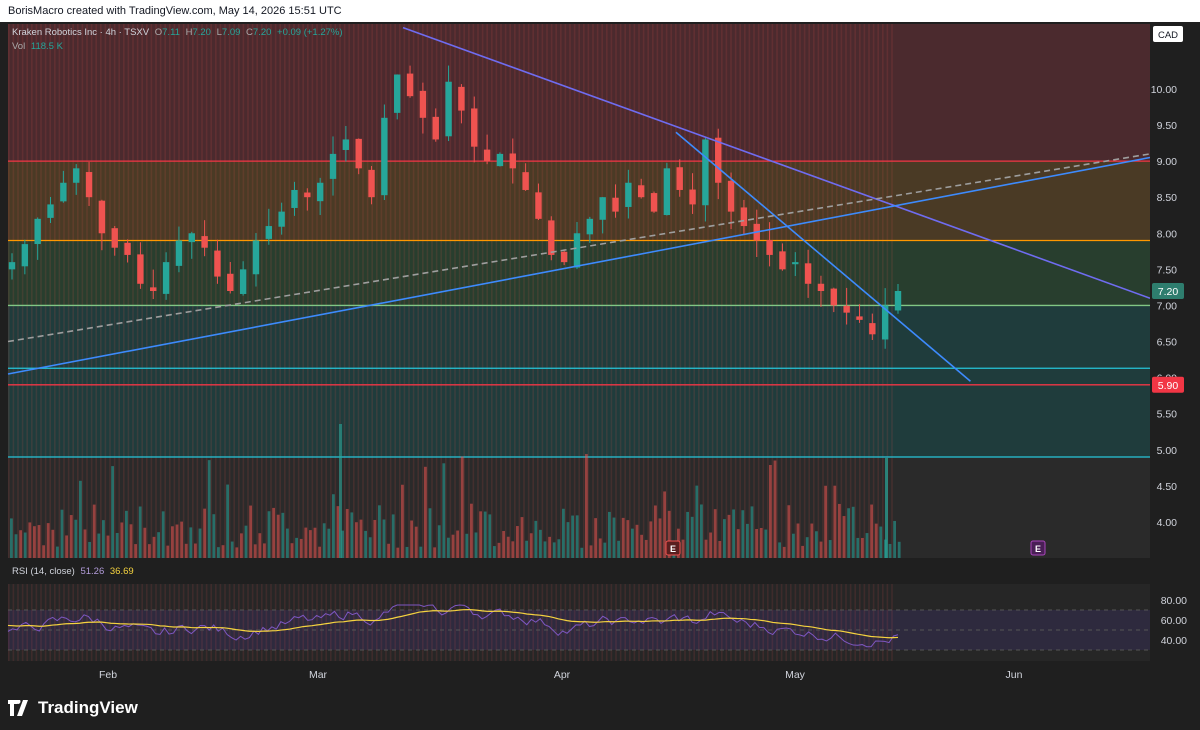 The image size is (1200, 730). I want to click on time-axis: Feb Mar Apr May Jun, so click(561, 675).